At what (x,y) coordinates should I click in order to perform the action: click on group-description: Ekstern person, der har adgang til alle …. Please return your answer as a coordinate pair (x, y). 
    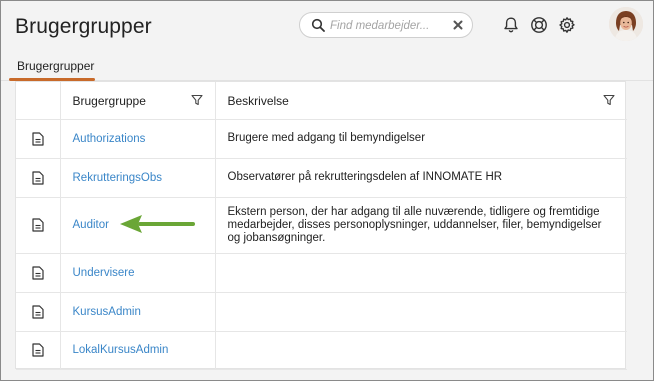
    Looking at the image, I should click on (414, 224).